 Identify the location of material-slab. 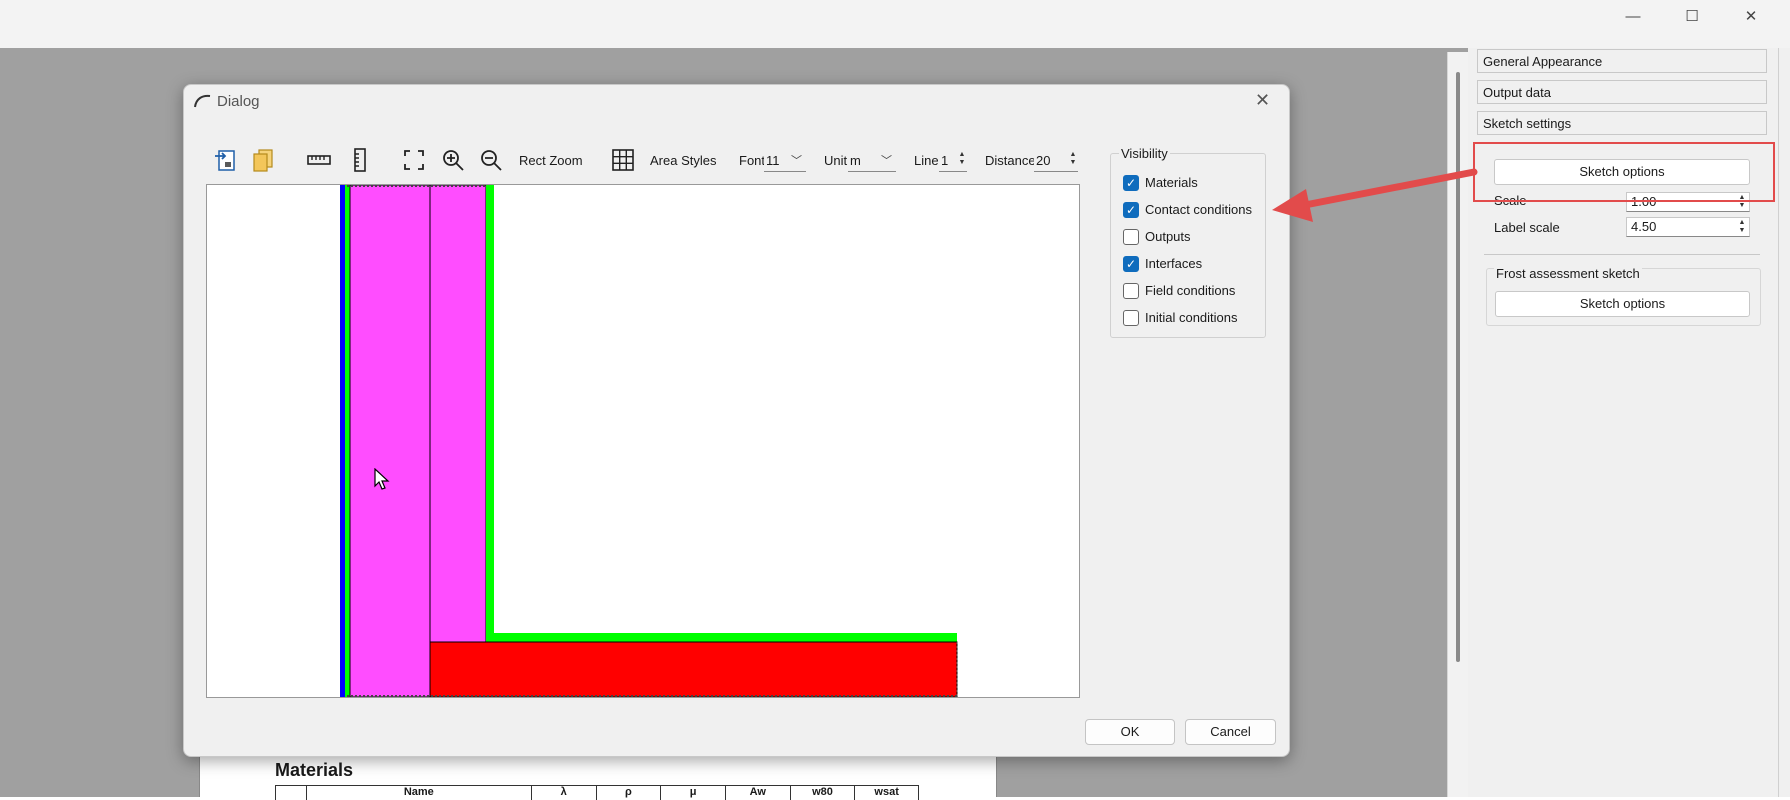
(693, 669).